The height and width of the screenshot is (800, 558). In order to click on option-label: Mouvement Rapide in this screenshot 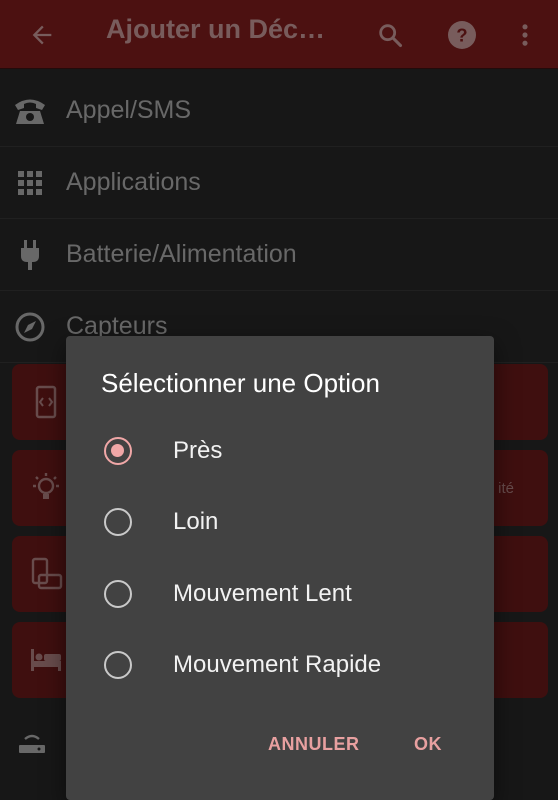, I will do `click(277, 664)`.